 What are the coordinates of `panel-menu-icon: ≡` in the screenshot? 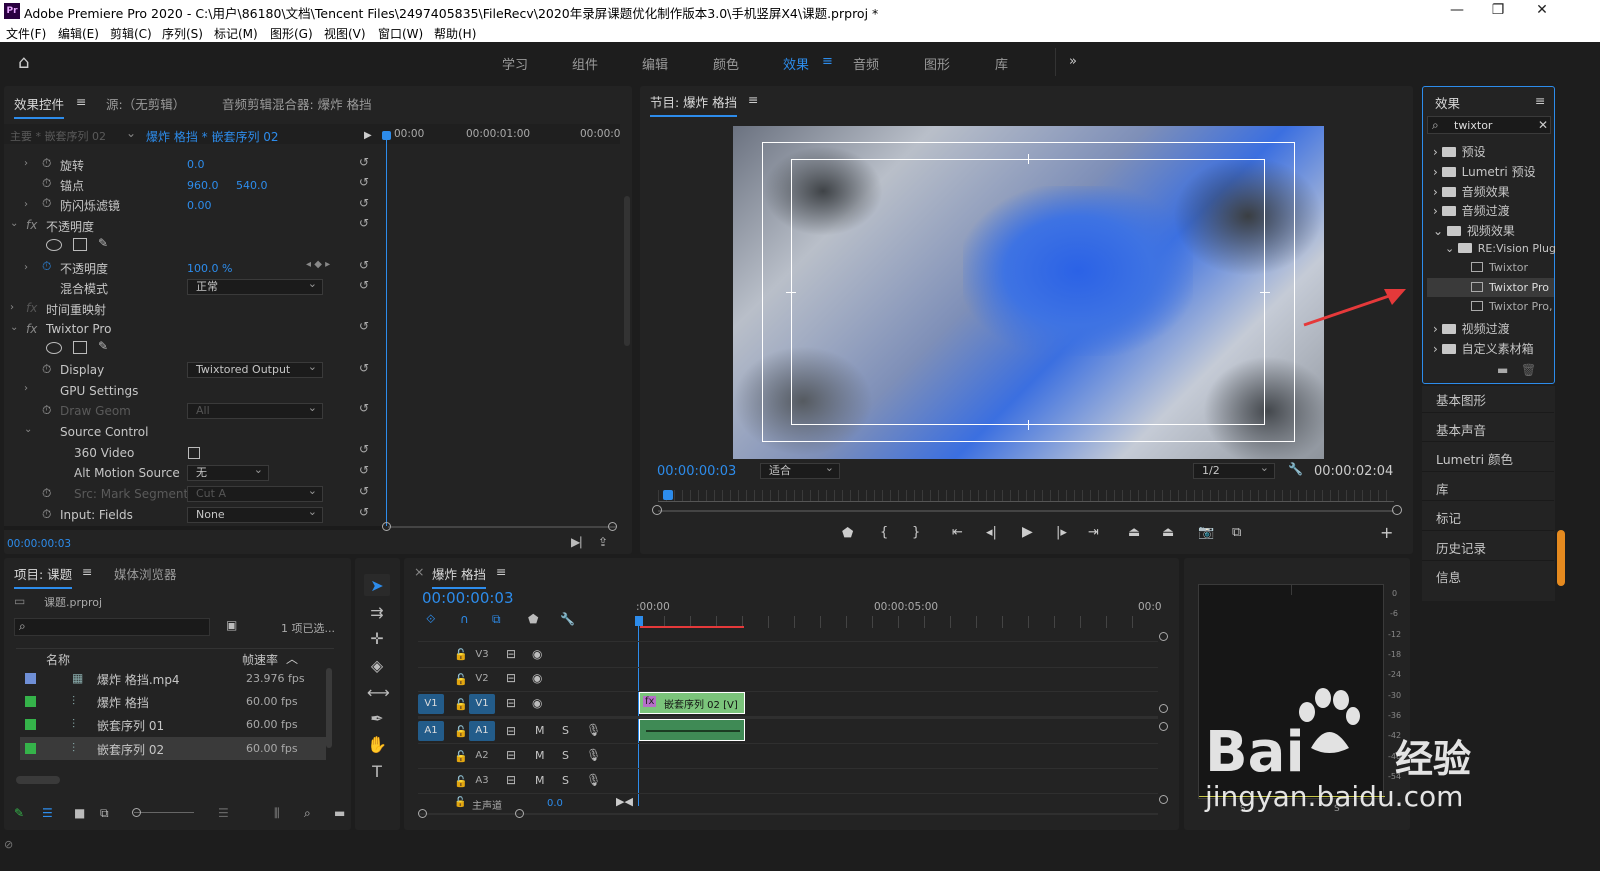 It's located at (501, 571).